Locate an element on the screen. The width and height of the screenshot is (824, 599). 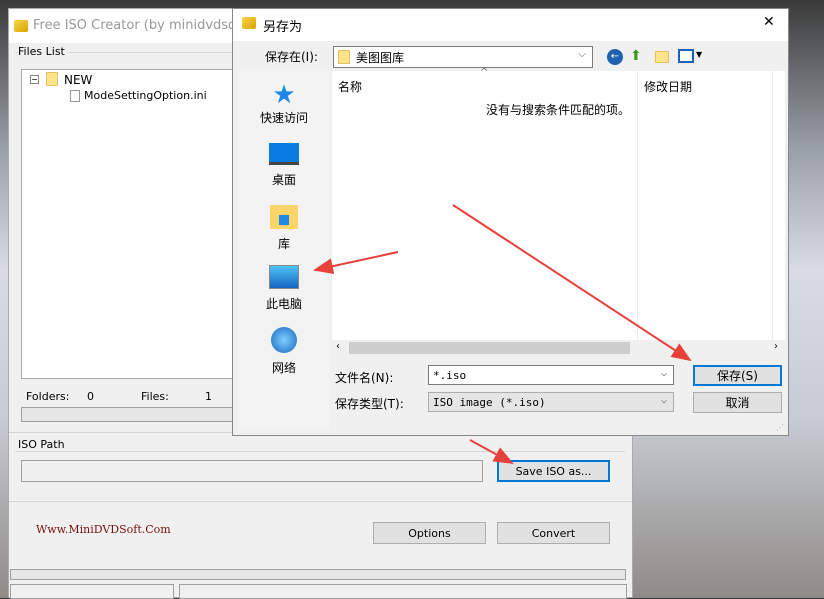
arrow-to-this-pc is located at coordinates (356, 263).